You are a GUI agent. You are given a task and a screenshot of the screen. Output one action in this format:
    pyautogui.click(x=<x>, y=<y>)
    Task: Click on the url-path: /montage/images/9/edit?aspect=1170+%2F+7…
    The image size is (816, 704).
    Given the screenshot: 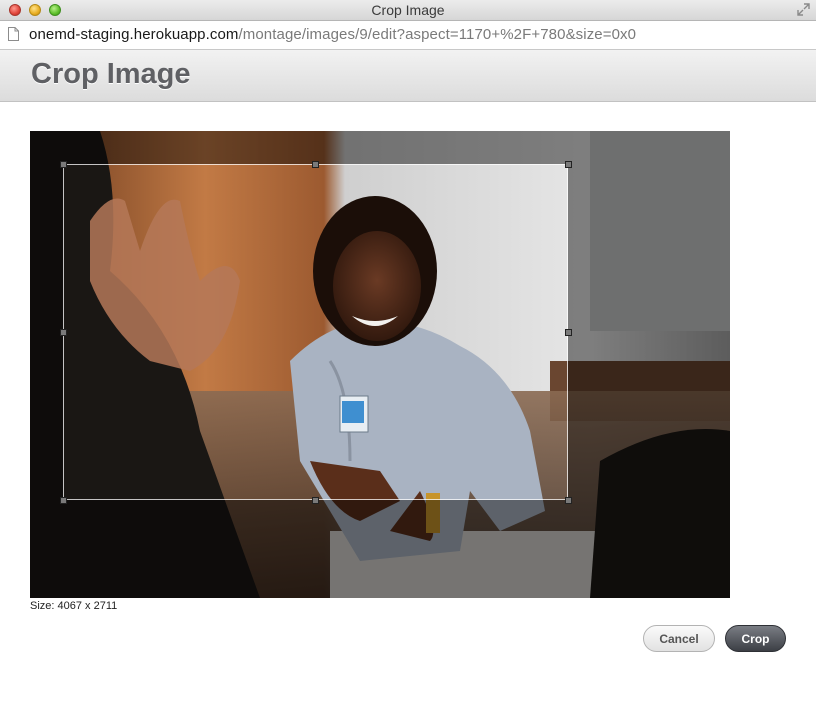 What is the action you would take?
    pyautogui.click(x=437, y=34)
    